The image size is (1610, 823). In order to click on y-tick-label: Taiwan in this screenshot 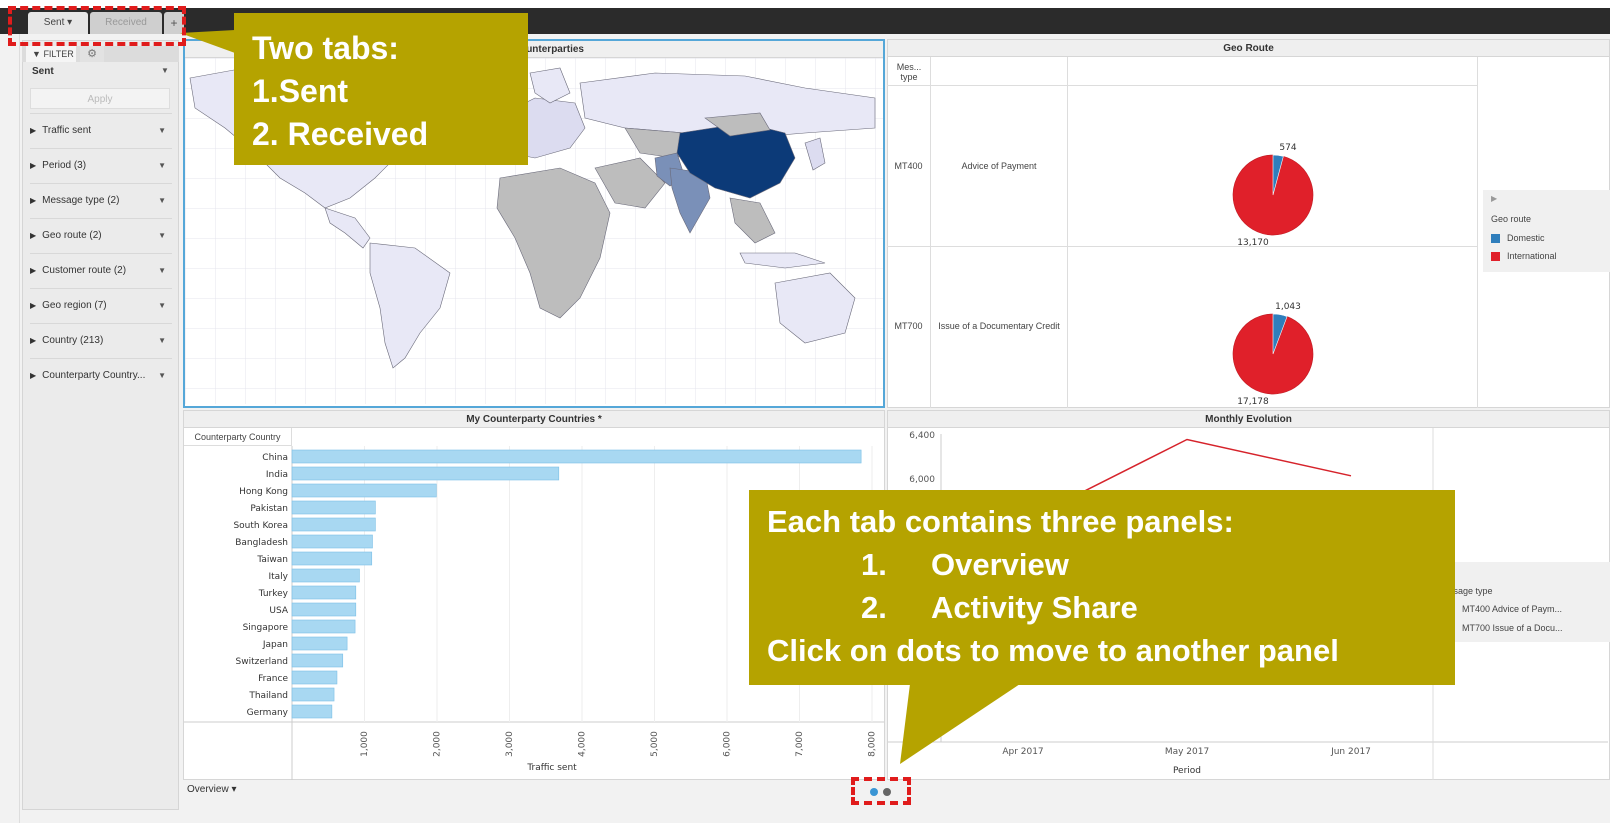, I will do `click(272, 560)`.